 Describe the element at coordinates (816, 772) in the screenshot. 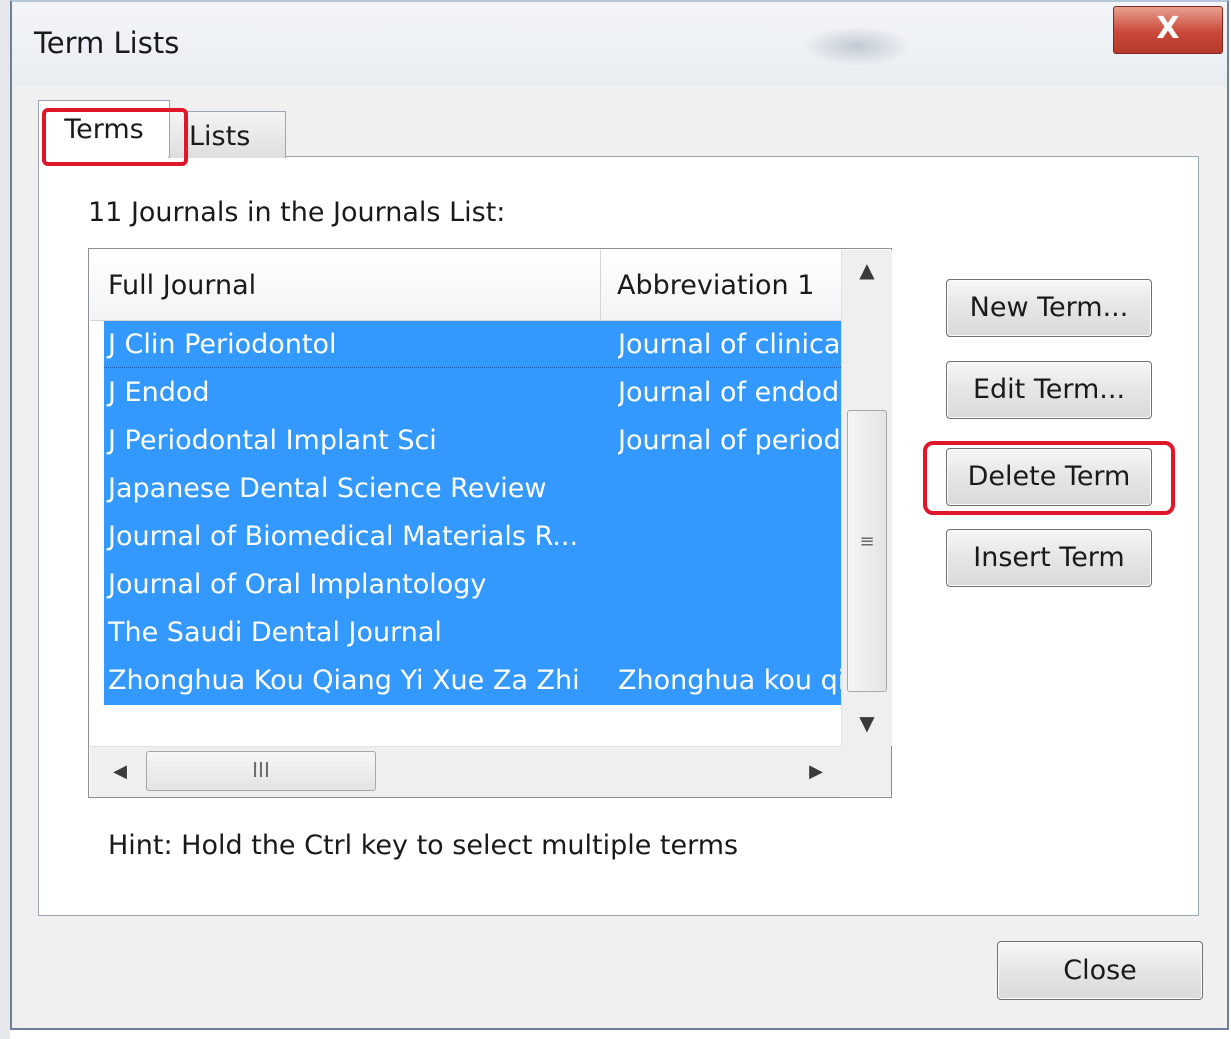

I see `scroll-right-icon: ▶` at that location.